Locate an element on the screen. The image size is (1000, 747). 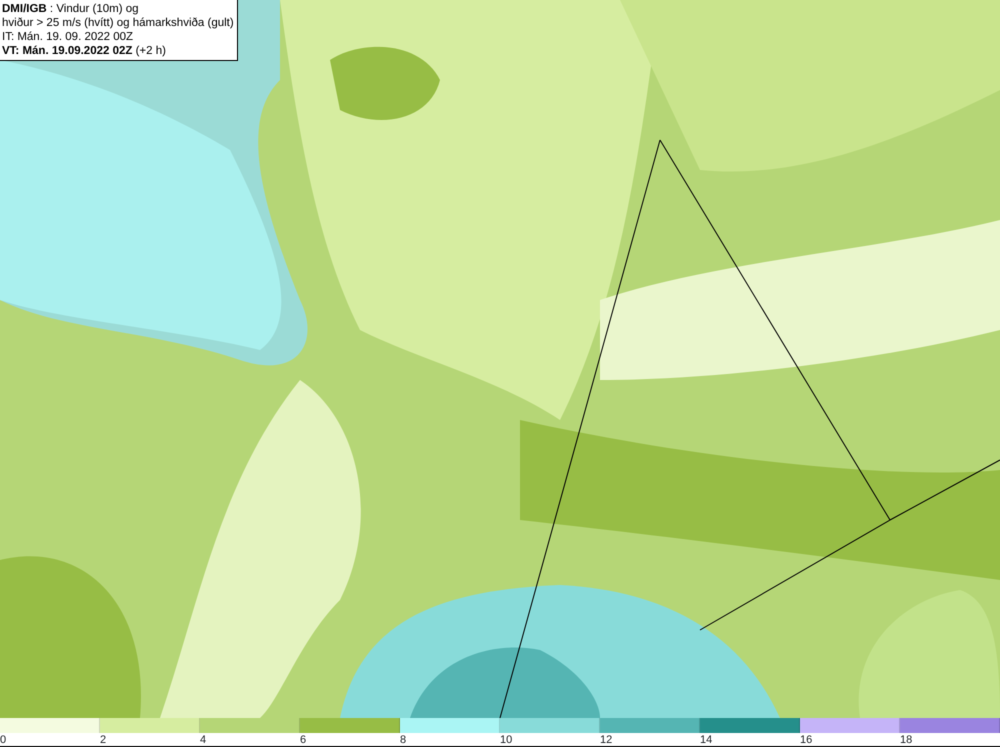
header-text: VT: Mán. 19.09.2022 02Z (+2 h) is located at coordinates (84, 51).